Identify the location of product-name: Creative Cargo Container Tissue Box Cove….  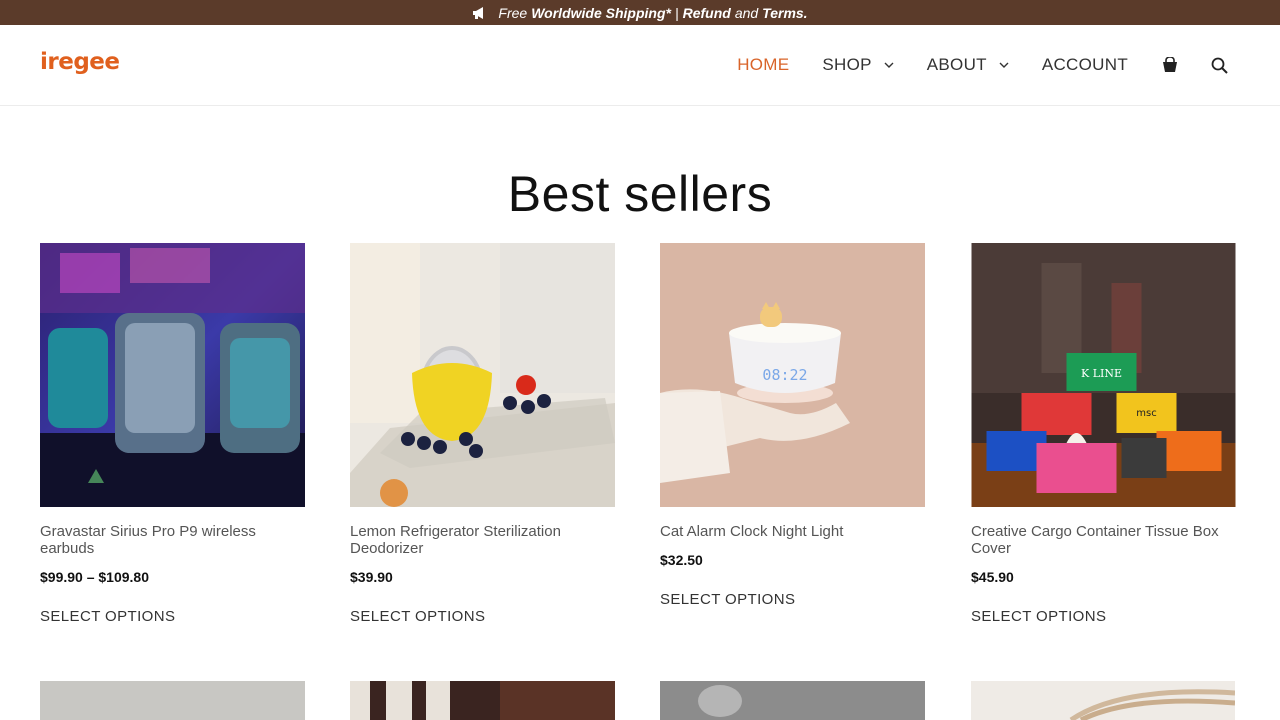
(1103, 540).